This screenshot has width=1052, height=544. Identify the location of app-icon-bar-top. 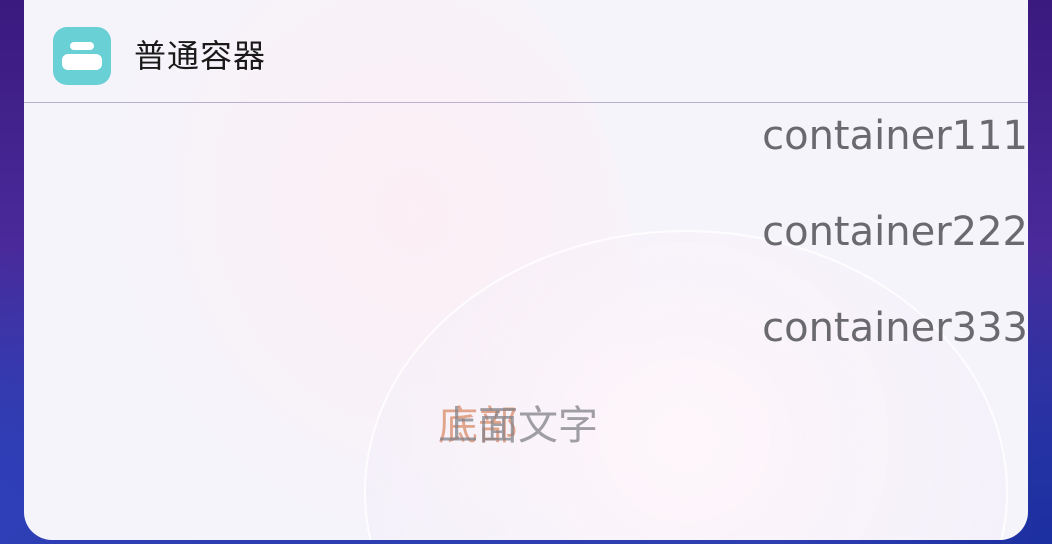
(82, 46).